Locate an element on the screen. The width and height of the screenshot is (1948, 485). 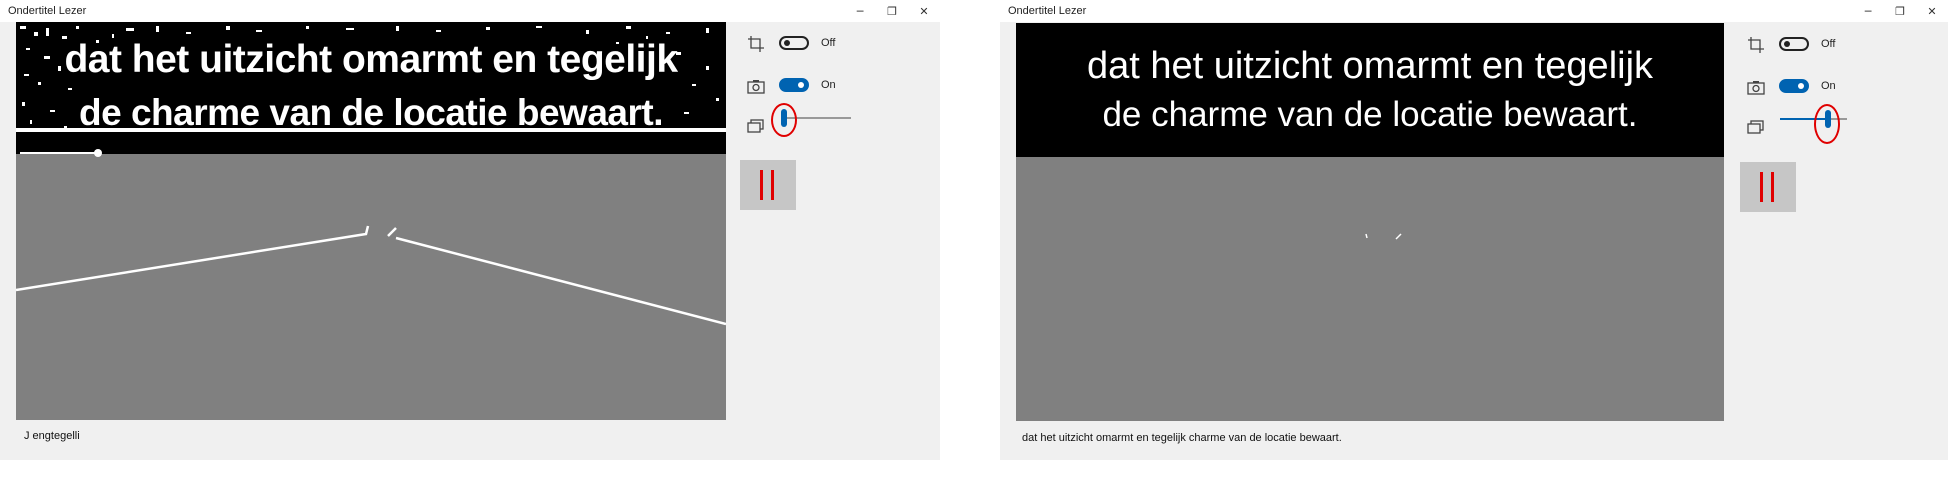
road-marks is located at coordinates (1383, 236).